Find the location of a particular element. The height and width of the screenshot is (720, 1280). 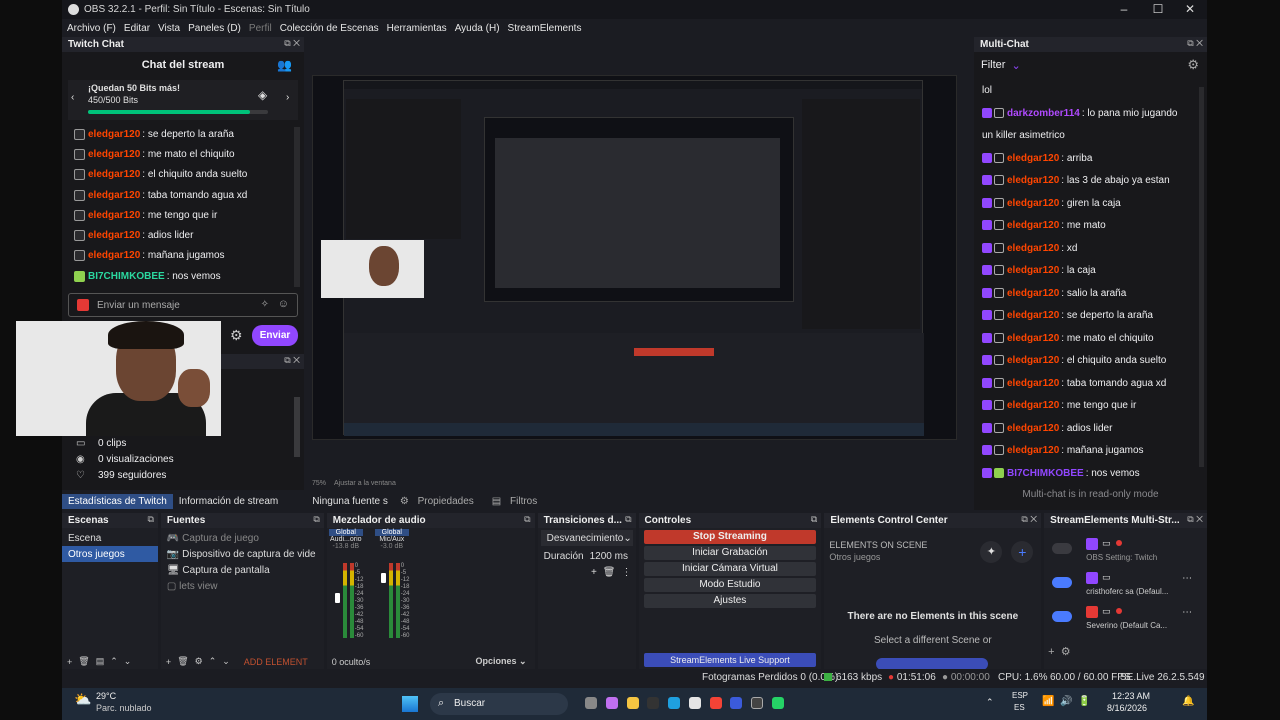

options-button: Opciones ⌄ is located at coordinates (501, 661).